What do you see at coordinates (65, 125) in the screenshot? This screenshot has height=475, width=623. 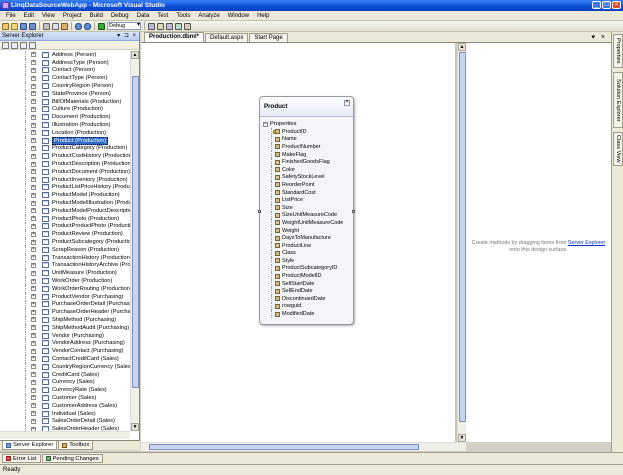 I see `tree-node-table: + Illustration (Production)` at bounding box center [65, 125].